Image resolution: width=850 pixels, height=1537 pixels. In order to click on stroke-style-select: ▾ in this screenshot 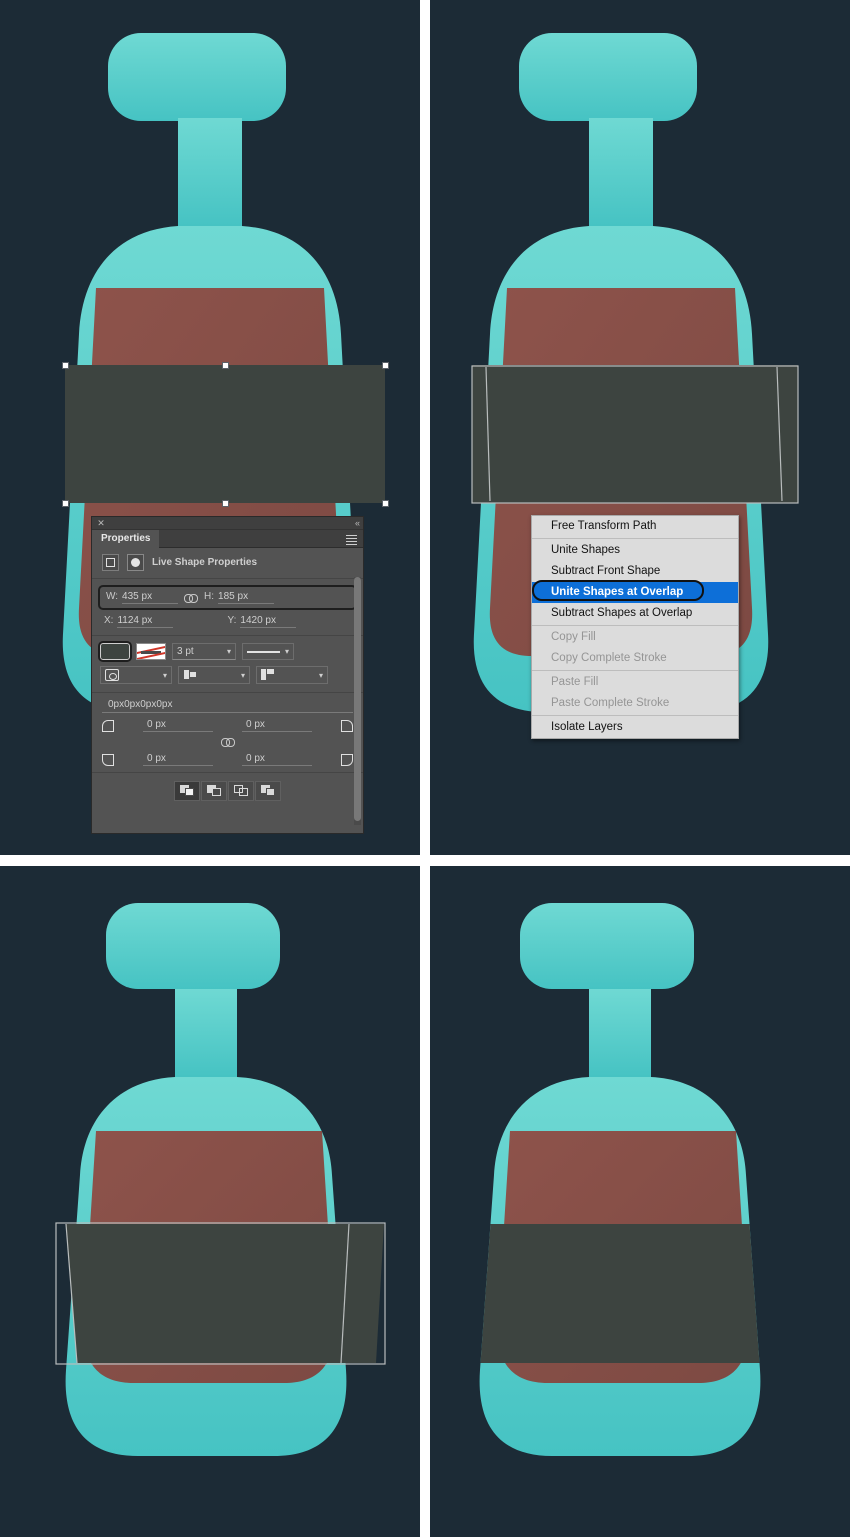, I will do `click(268, 651)`.